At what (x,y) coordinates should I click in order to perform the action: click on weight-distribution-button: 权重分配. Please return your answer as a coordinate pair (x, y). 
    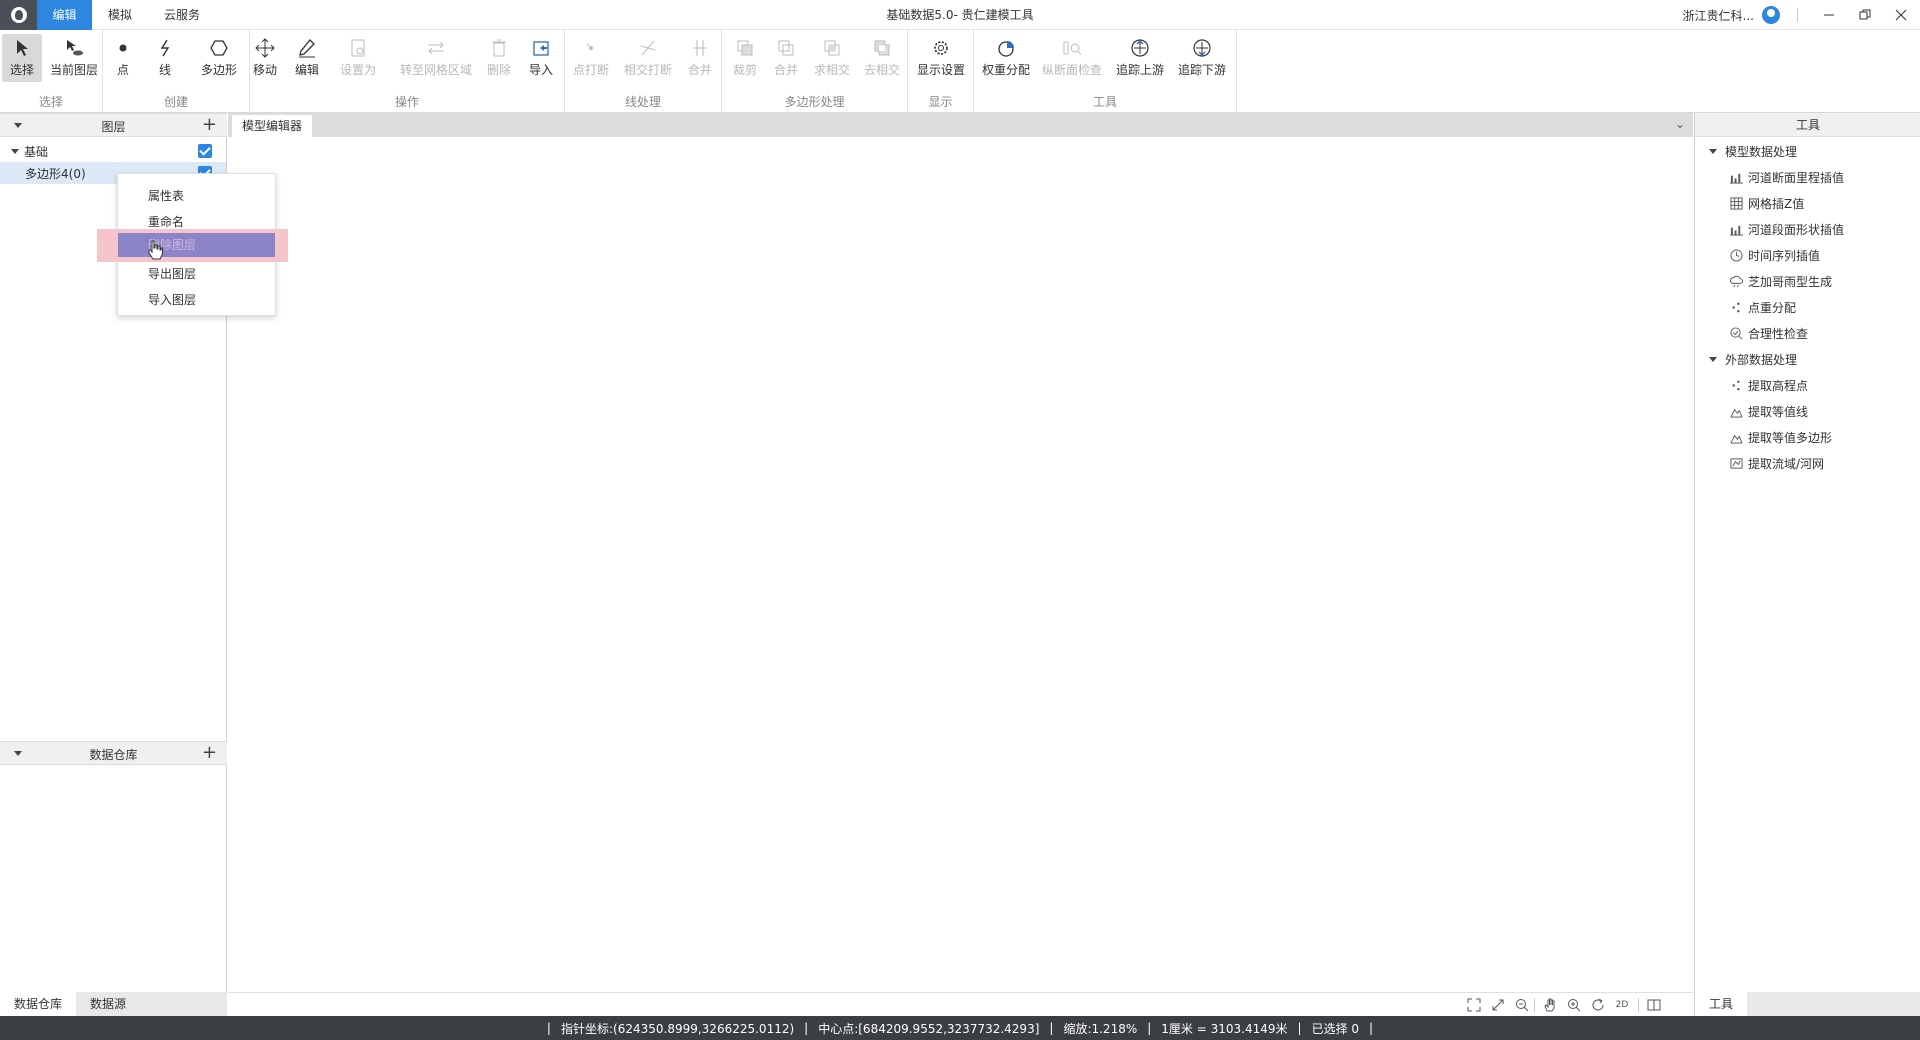
    Looking at the image, I should click on (1006, 58).